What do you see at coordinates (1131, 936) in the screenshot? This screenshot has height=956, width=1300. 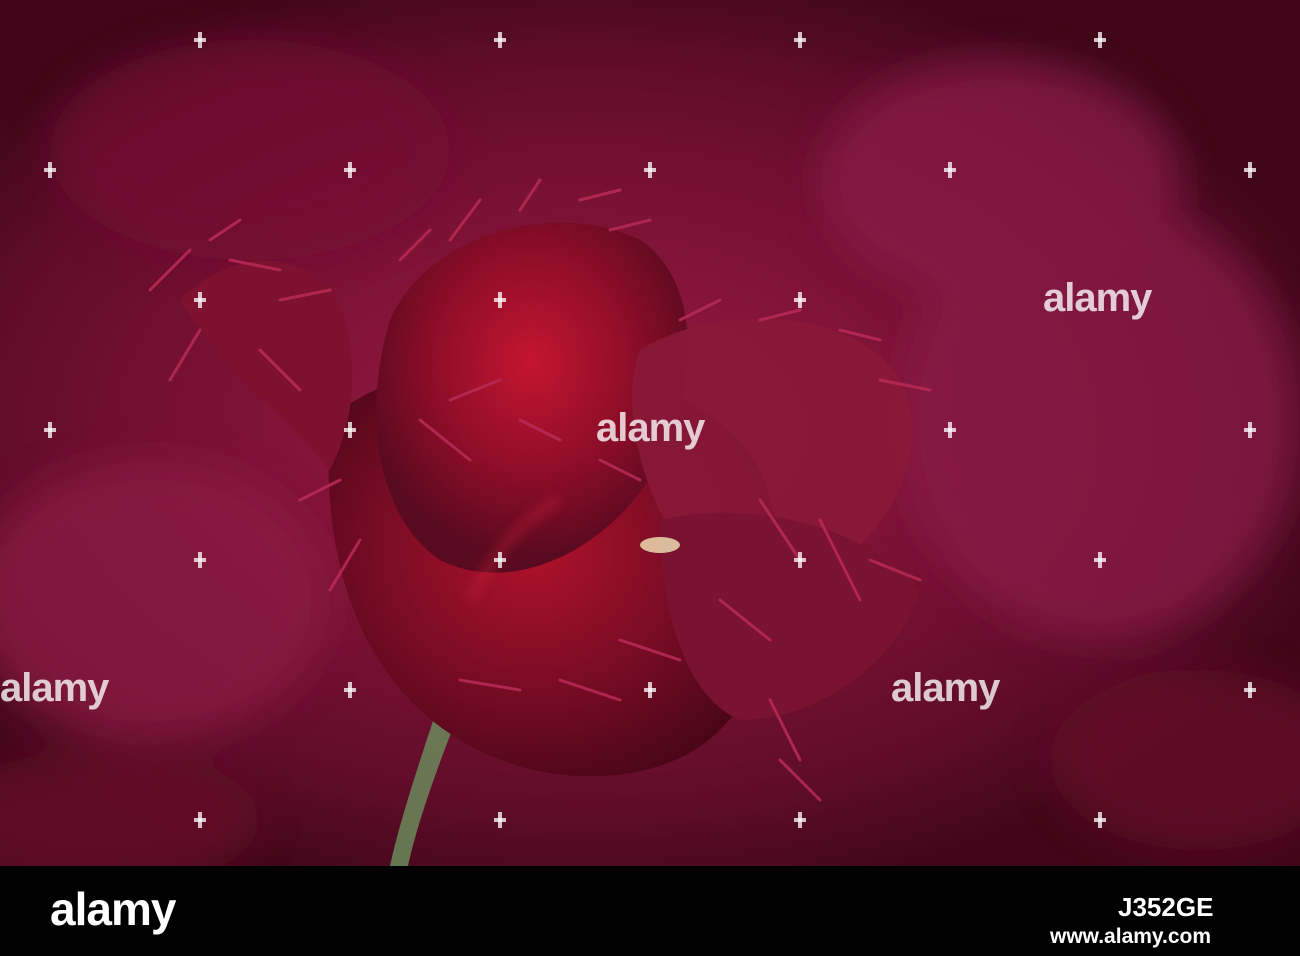 I see `site-url: www.alamy.com` at bounding box center [1131, 936].